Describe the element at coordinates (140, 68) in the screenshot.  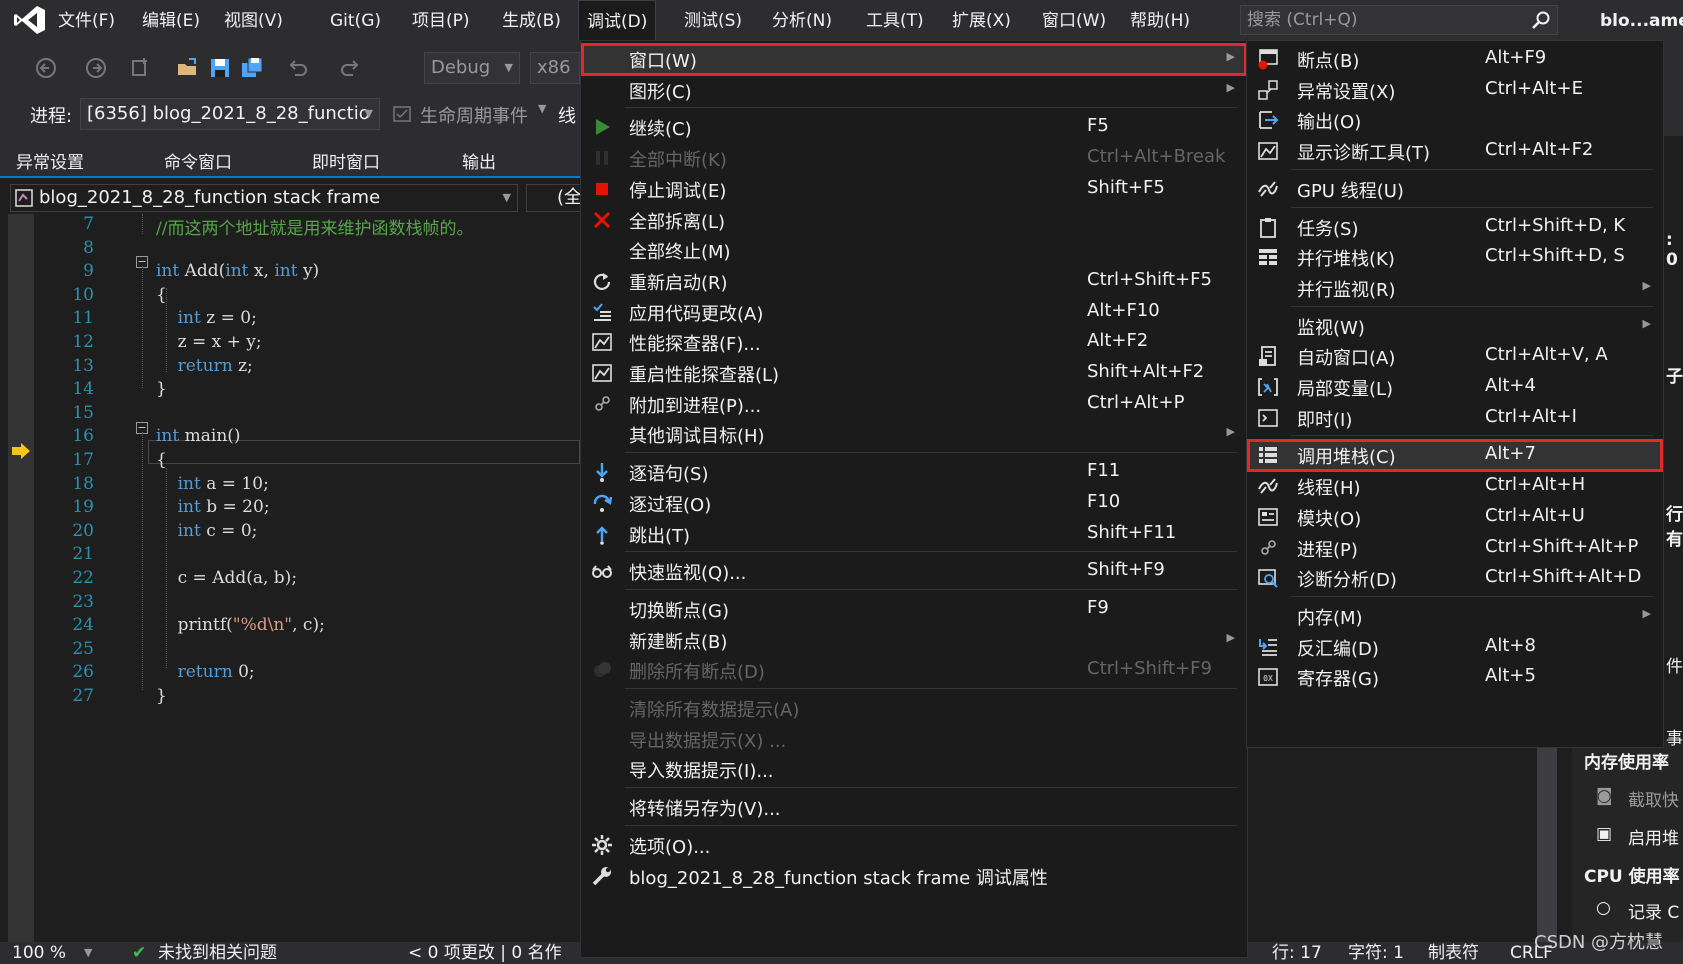
I see `new-project-icon` at that location.